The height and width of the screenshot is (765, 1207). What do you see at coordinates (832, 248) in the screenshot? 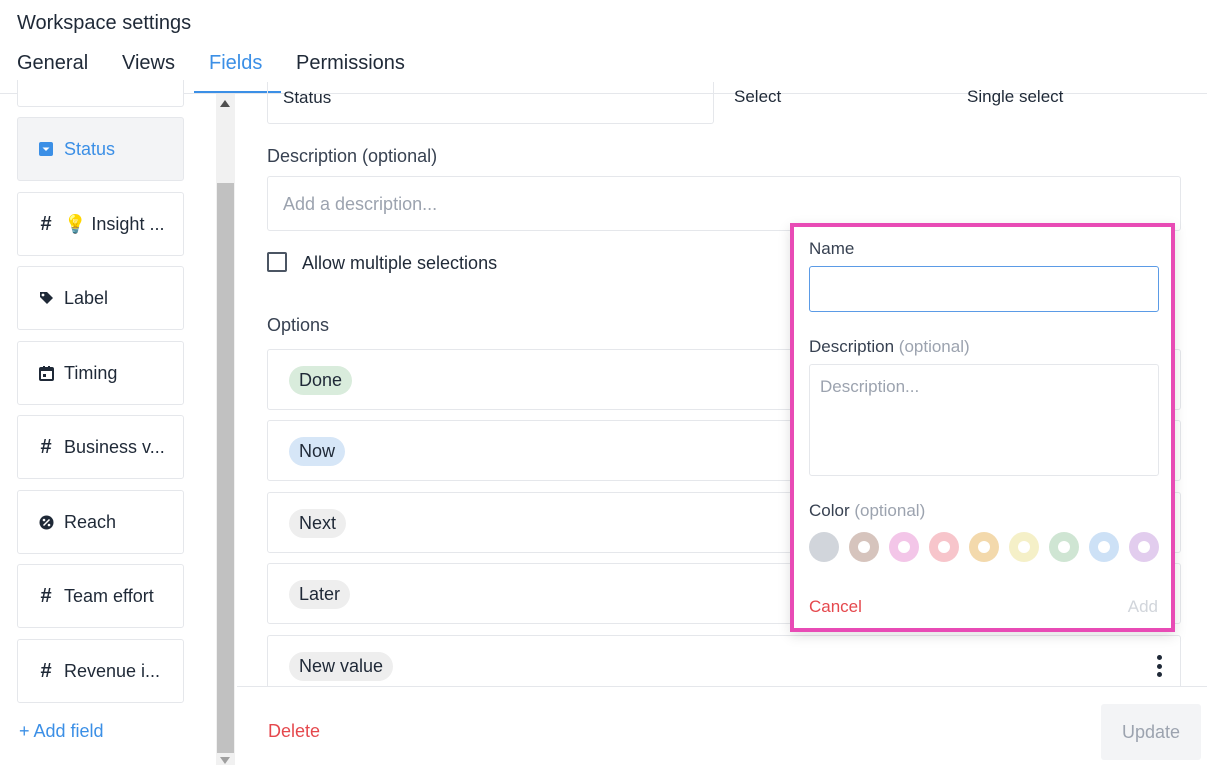
I see `name-label: Name` at bounding box center [832, 248].